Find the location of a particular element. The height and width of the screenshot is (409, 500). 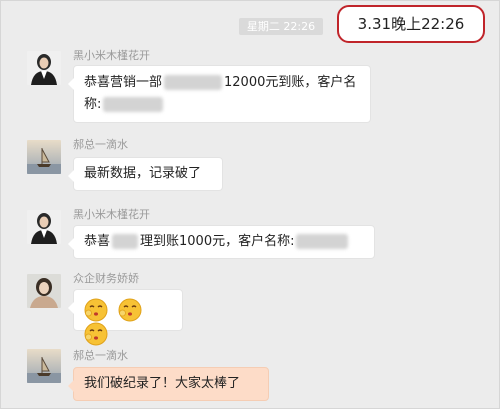

time-annotation-callout: 3.31晚上22:26 is located at coordinates (411, 24).